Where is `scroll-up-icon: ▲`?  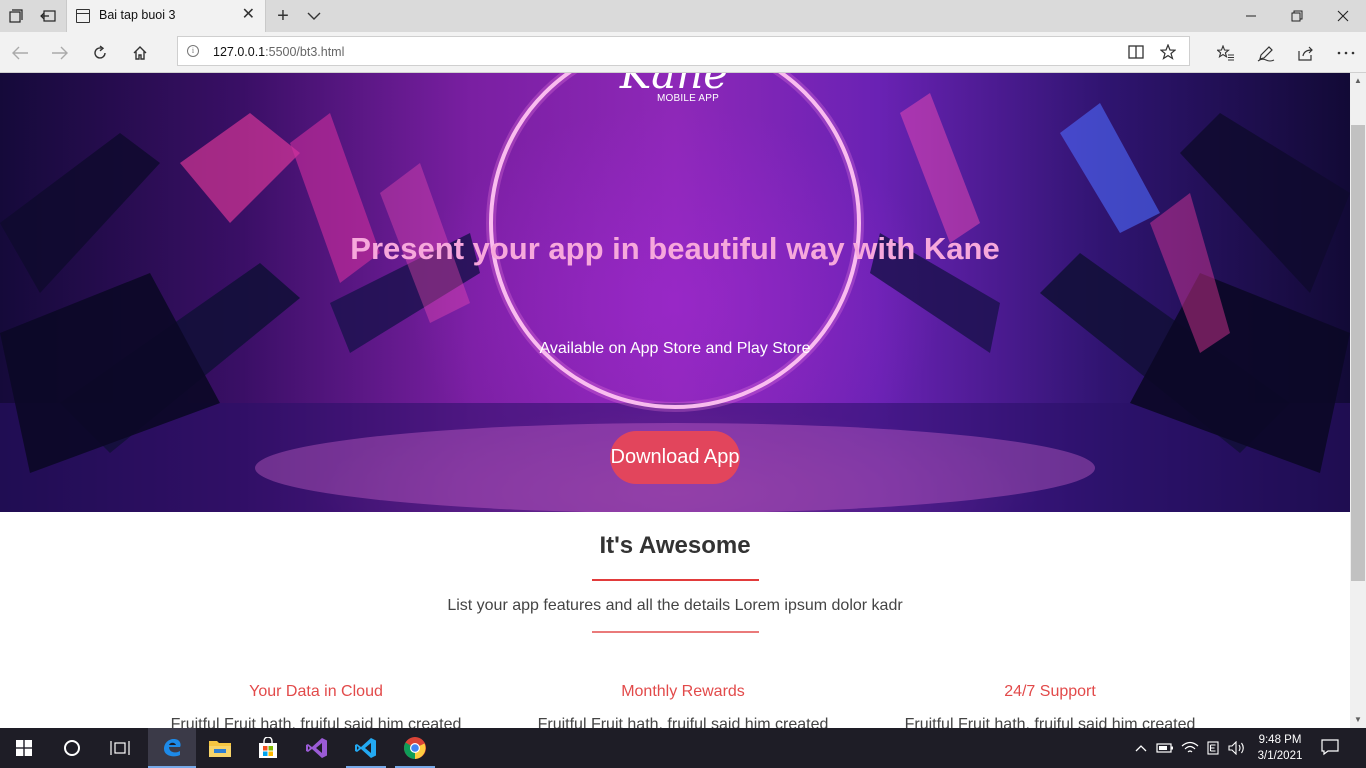
scroll-up-icon: ▲ is located at coordinates (1358, 81).